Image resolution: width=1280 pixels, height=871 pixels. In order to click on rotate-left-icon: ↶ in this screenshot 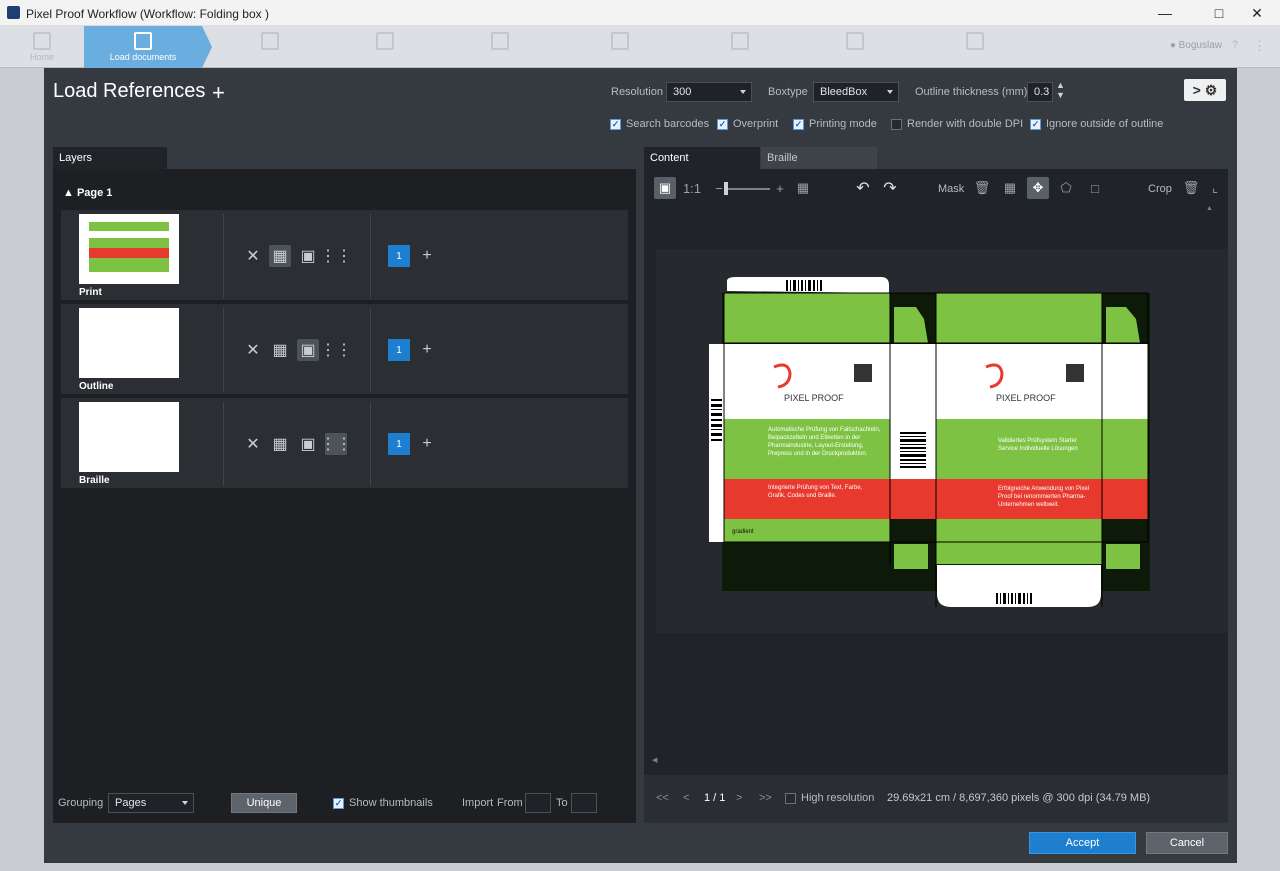, I will do `click(863, 188)`.